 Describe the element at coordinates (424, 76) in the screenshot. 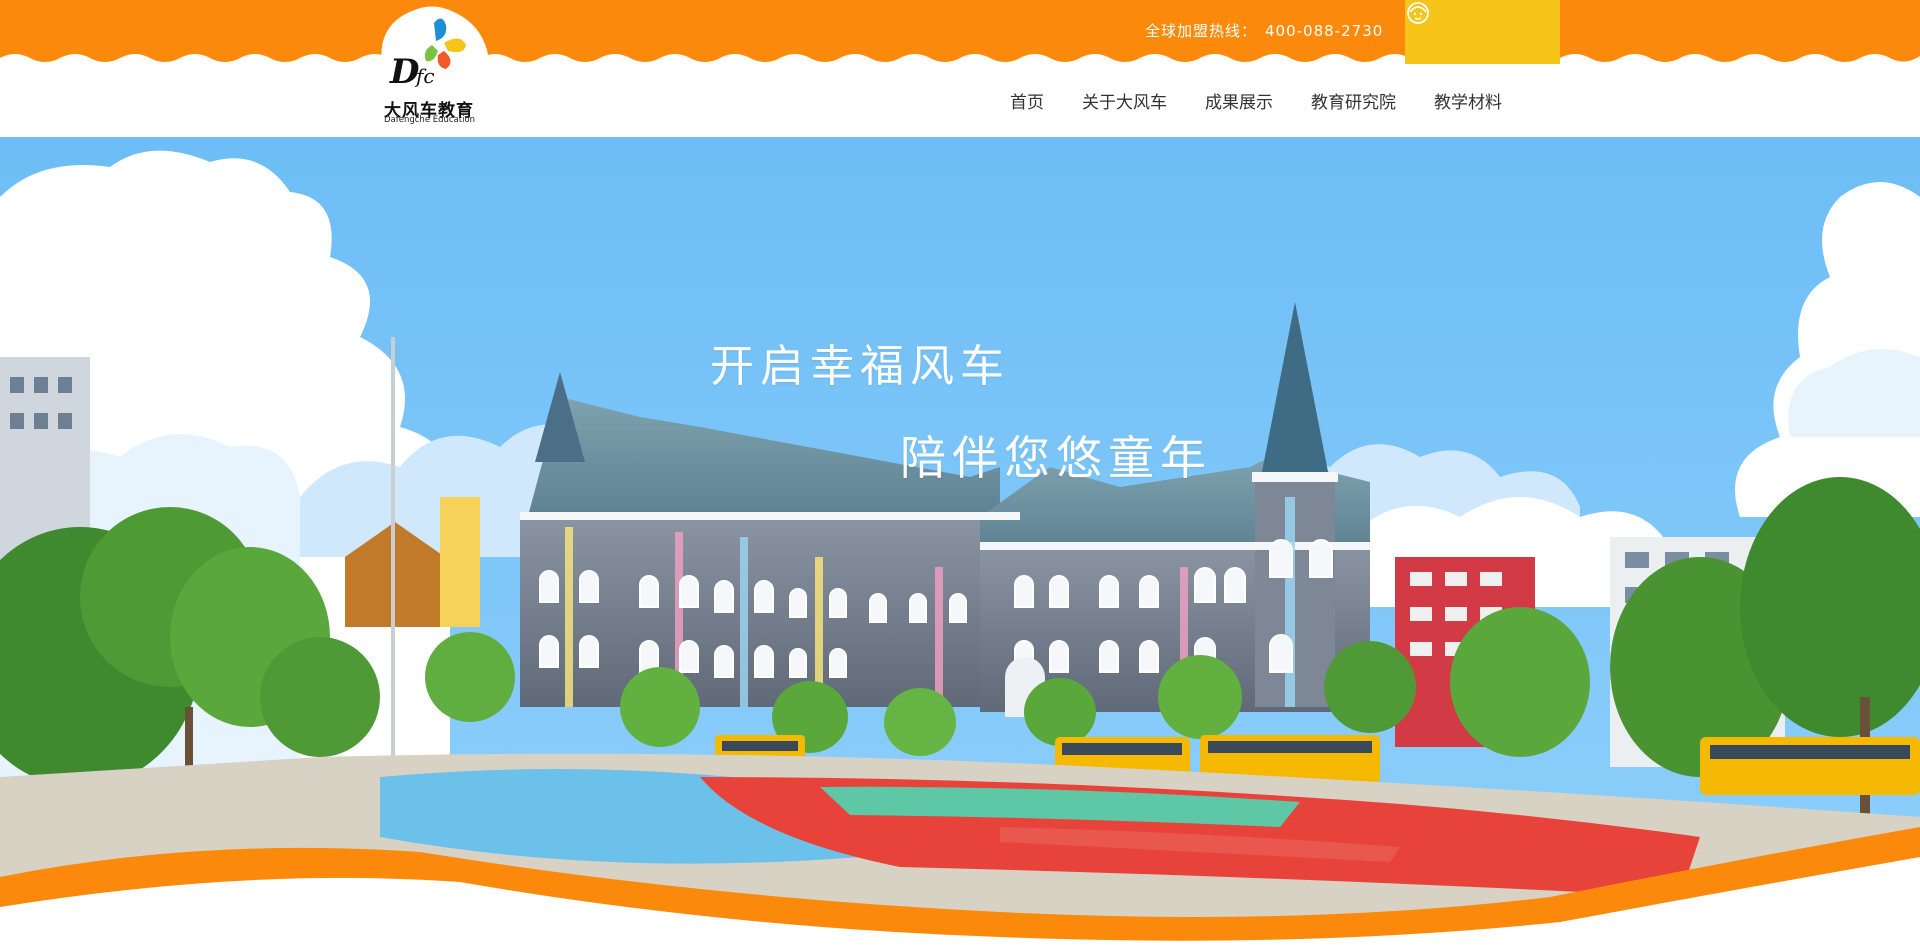

I see `svg-text: fc` at that location.